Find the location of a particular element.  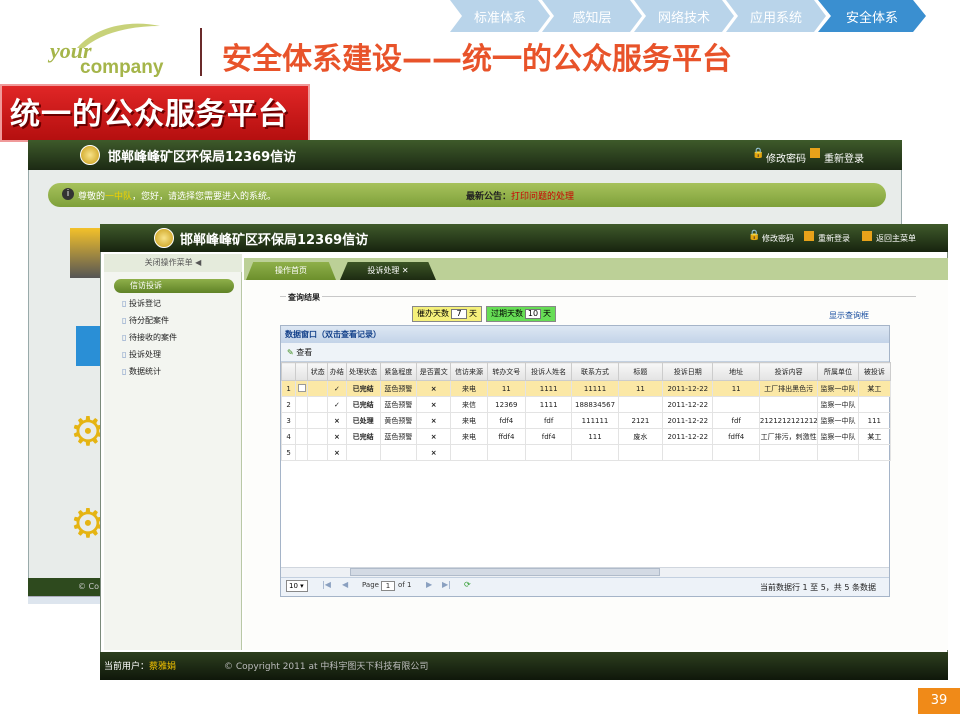

close-tab-icon: ✕ is located at coordinates (405, 270).